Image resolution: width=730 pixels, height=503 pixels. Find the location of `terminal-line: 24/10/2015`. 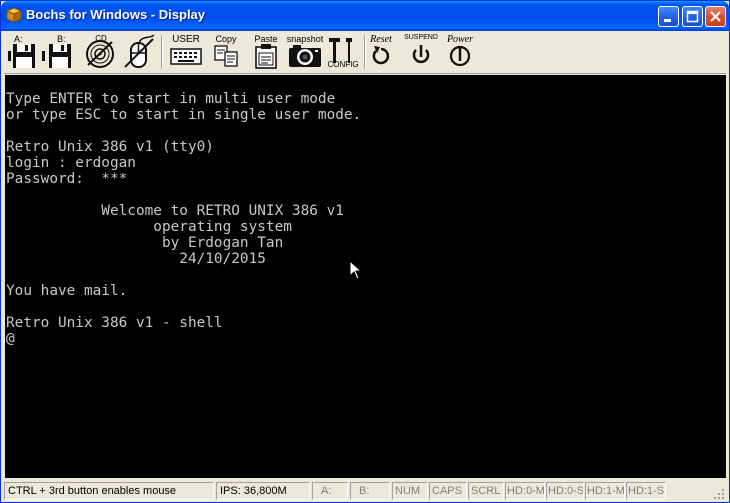

terminal-line: 24/10/2015 is located at coordinates (136, 259).